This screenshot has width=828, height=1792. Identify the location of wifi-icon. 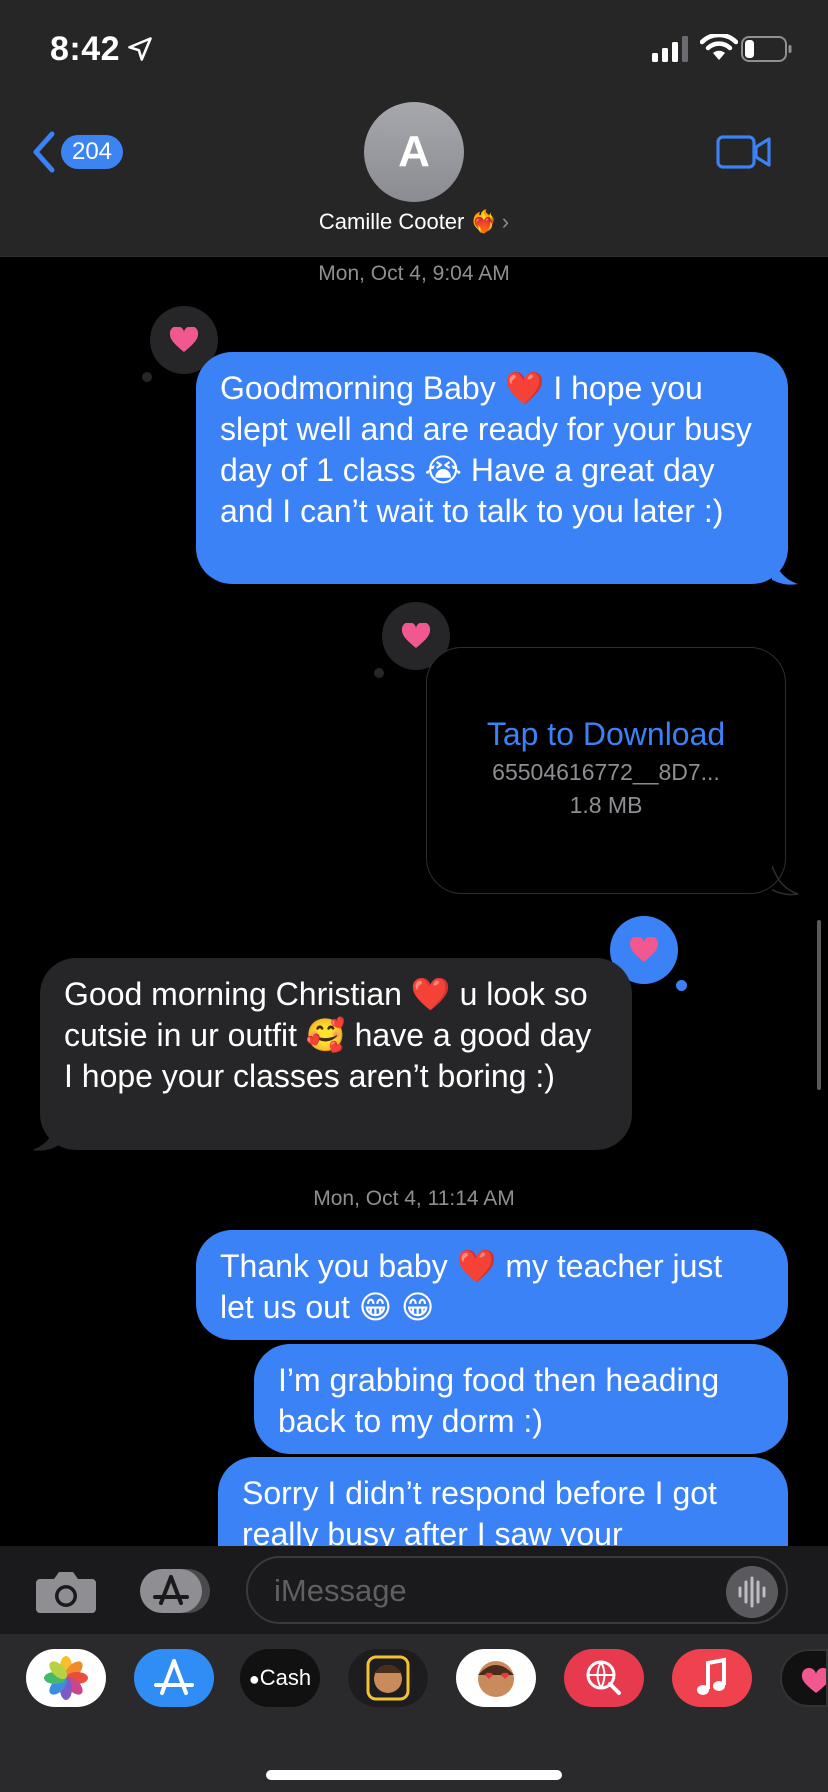
(719, 47).